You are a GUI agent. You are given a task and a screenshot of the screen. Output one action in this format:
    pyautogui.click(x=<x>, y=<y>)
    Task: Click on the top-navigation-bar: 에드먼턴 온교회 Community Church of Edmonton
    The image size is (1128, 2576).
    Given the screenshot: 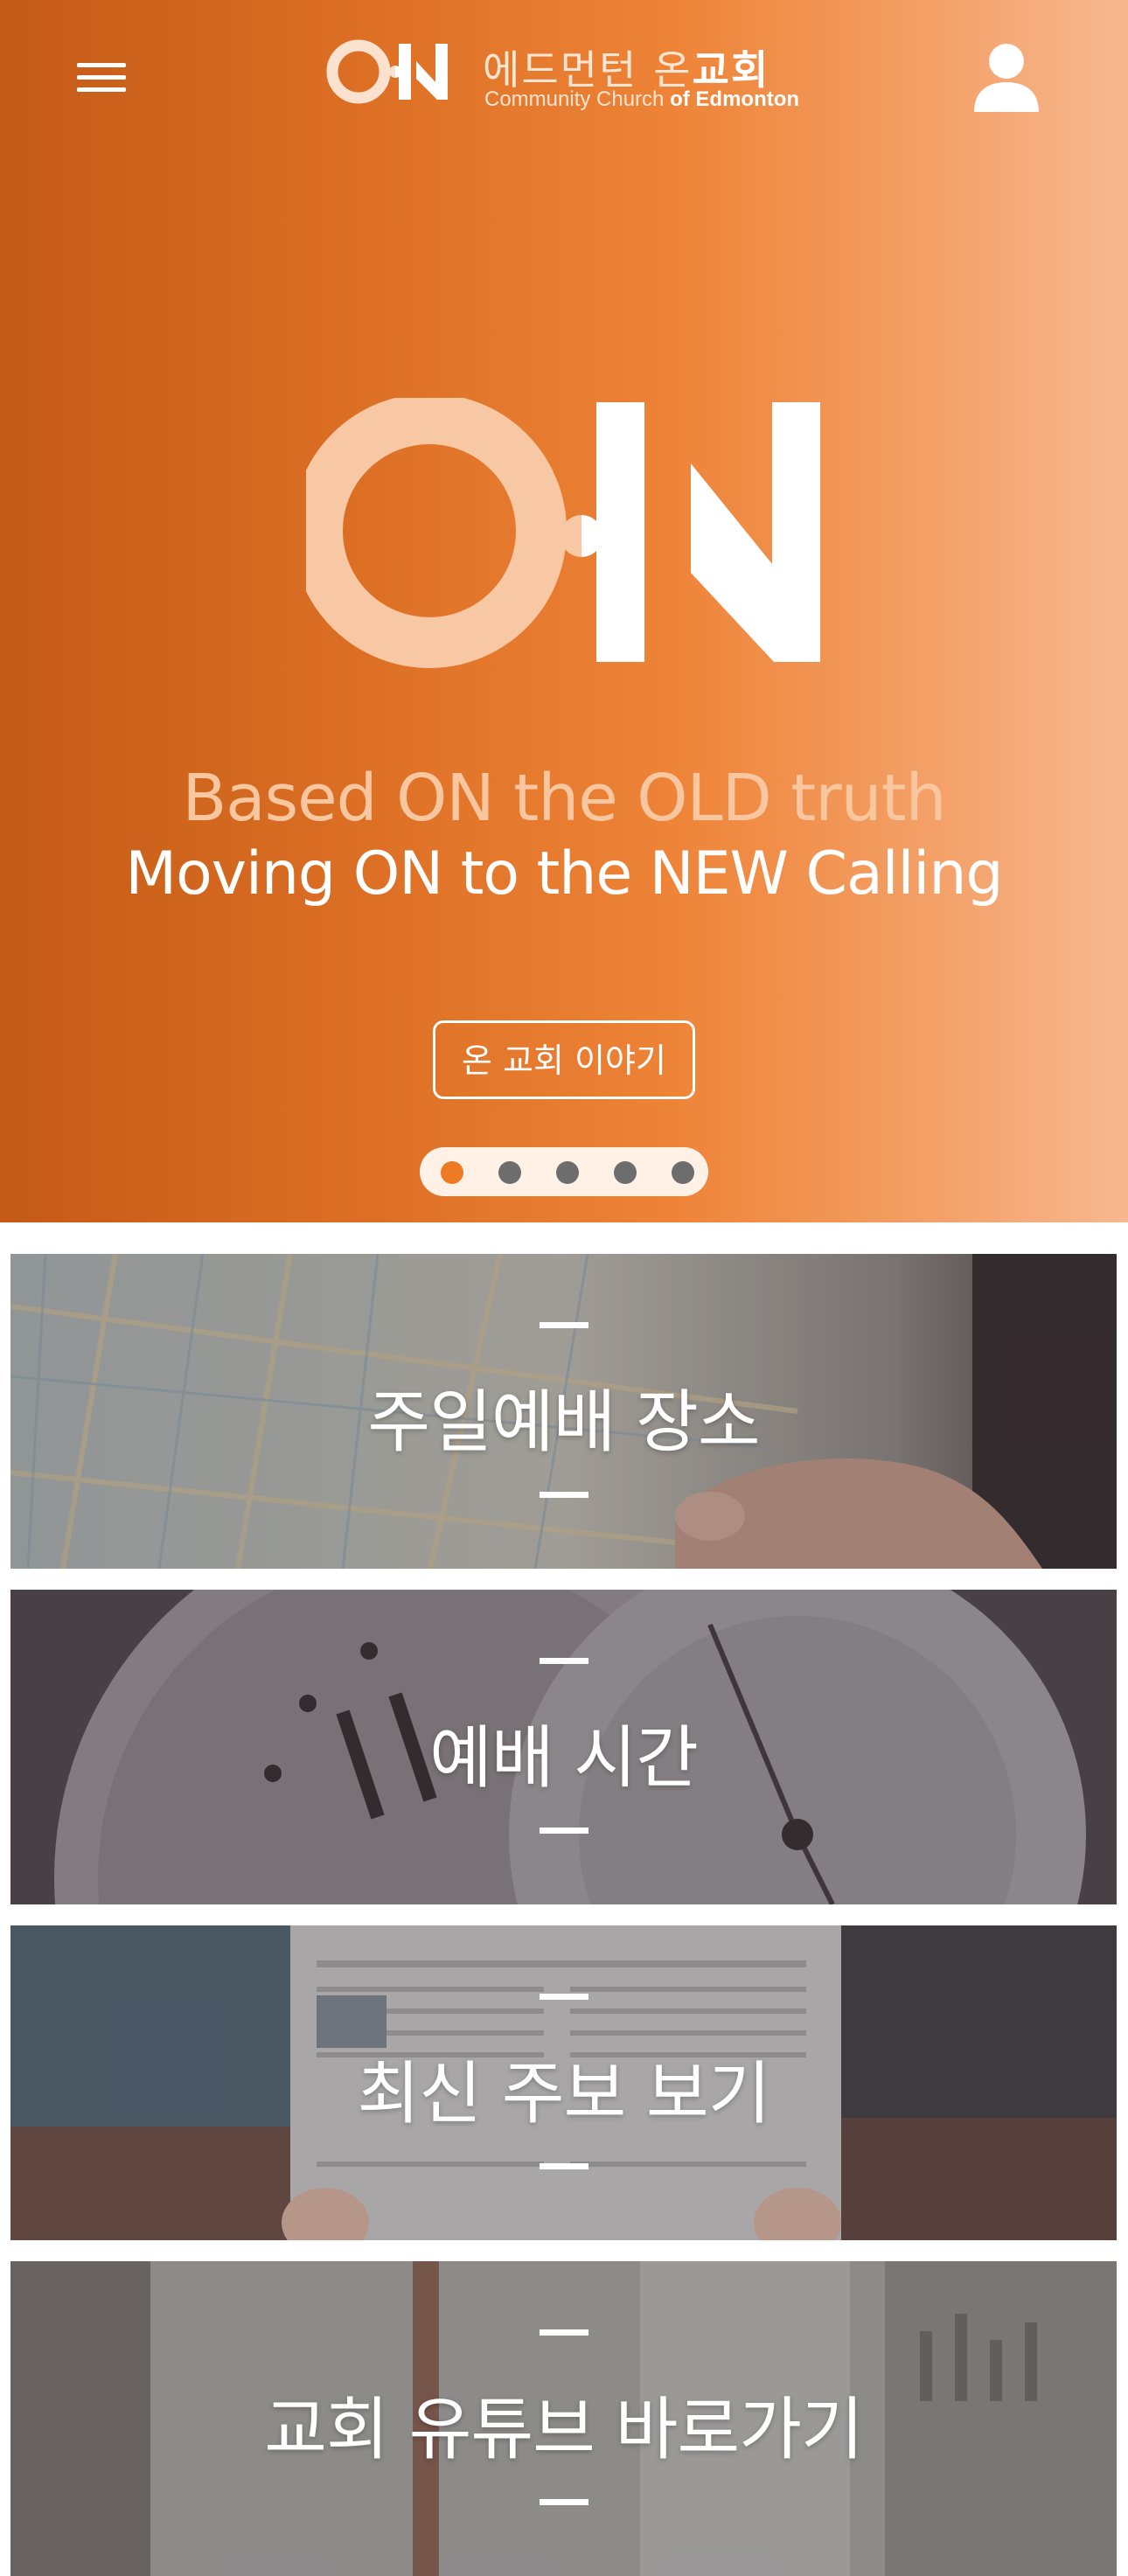 What is the action you would take?
    pyautogui.click(x=564, y=78)
    